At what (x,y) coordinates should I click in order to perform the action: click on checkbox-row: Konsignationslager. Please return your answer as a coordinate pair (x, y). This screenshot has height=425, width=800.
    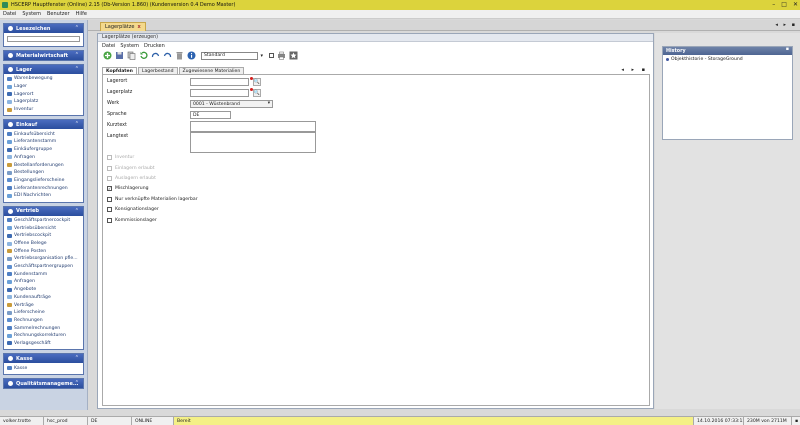
    Looking at the image, I should click on (133, 209).